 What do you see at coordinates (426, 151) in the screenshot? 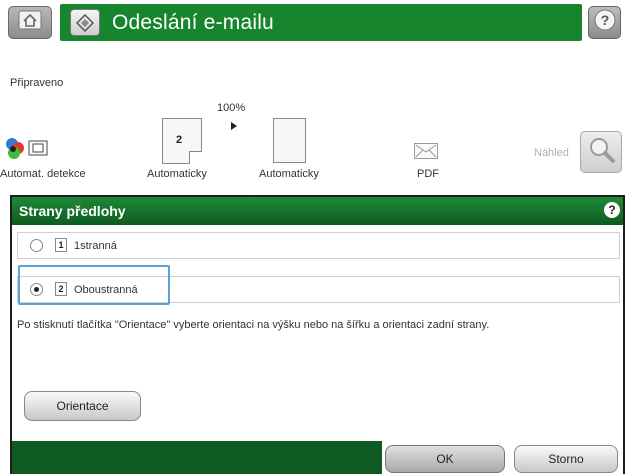
I see `pdf-envelope-icon` at bounding box center [426, 151].